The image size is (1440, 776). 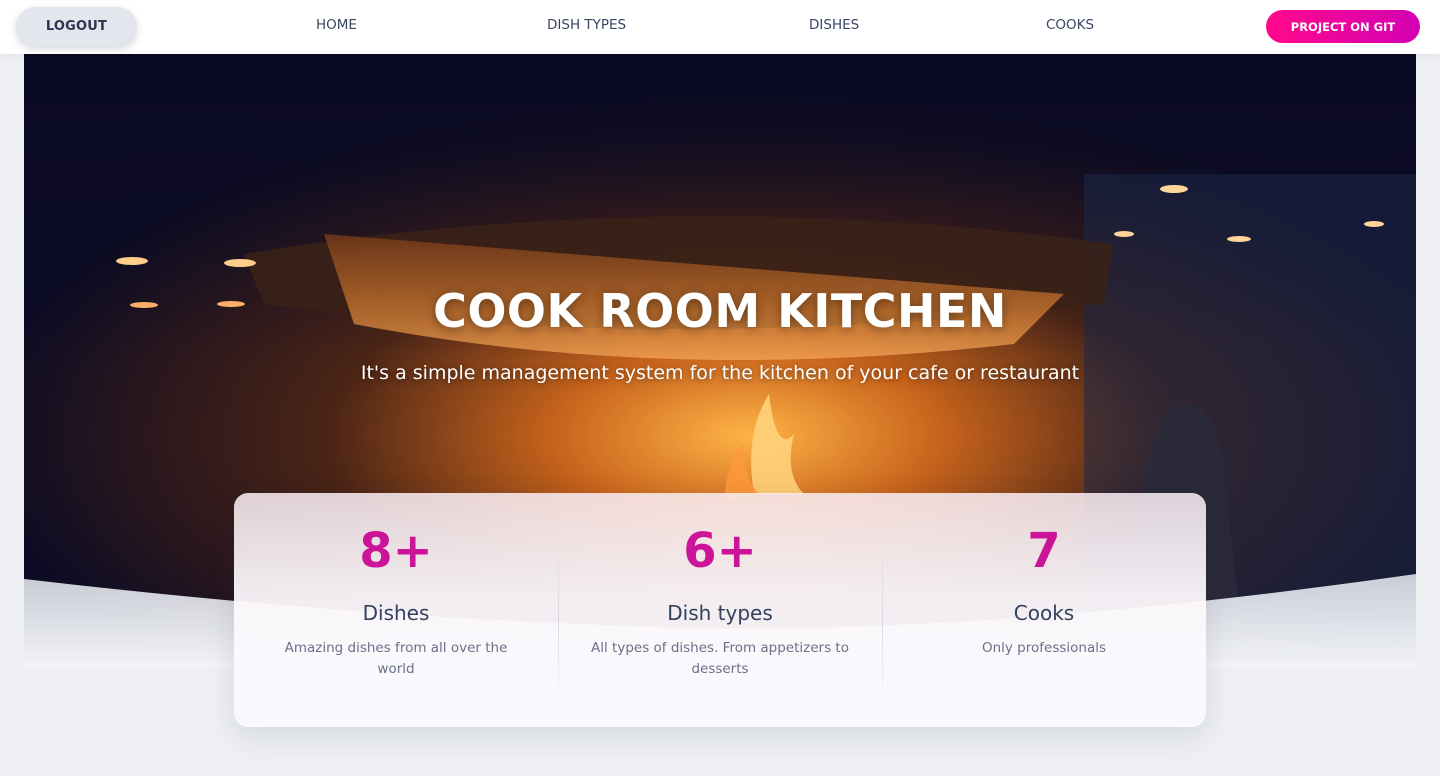 I want to click on stat-cooks: 7 Cooks Only professionals, so click(x=1044, y=610).